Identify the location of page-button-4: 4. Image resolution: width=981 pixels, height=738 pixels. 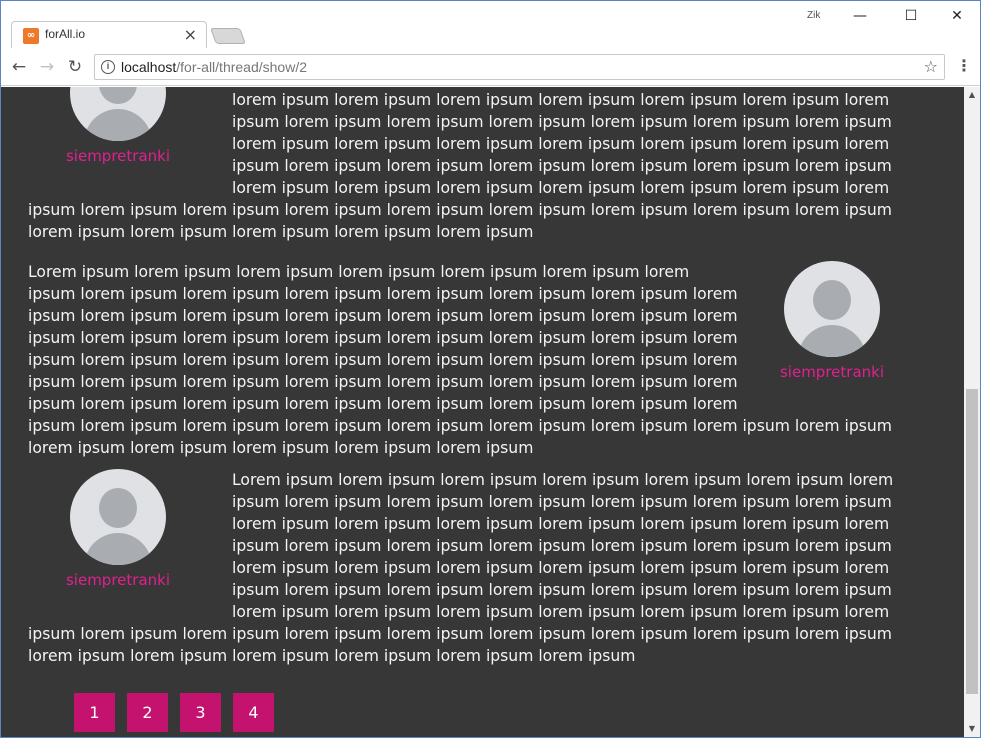
(253, 712).